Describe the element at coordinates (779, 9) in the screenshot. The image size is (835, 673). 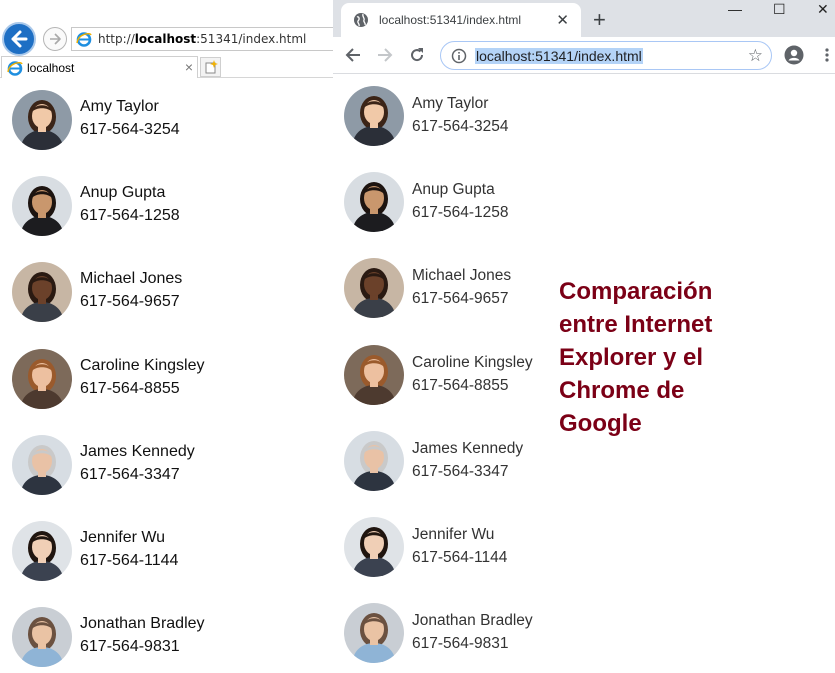
I see `maximize-button: ☐` at that location.